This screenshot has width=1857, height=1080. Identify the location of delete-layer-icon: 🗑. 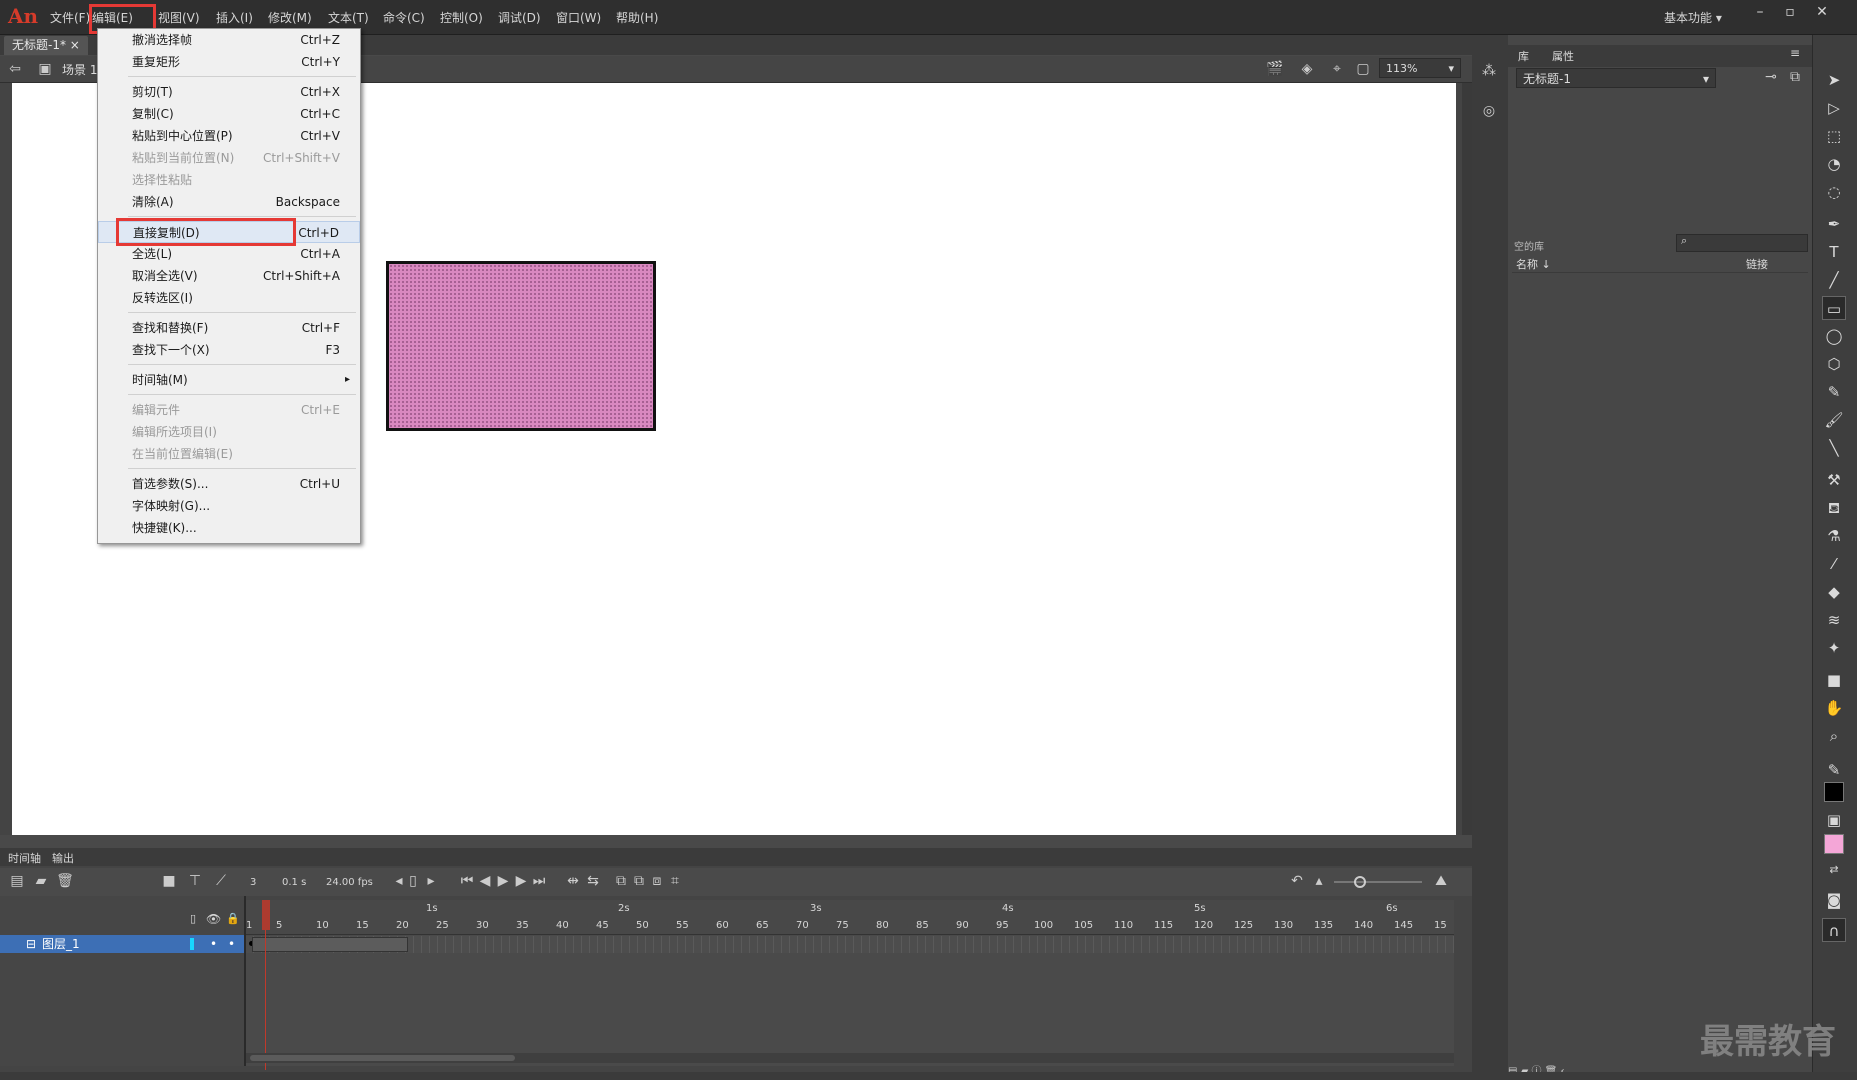
(65, 881).